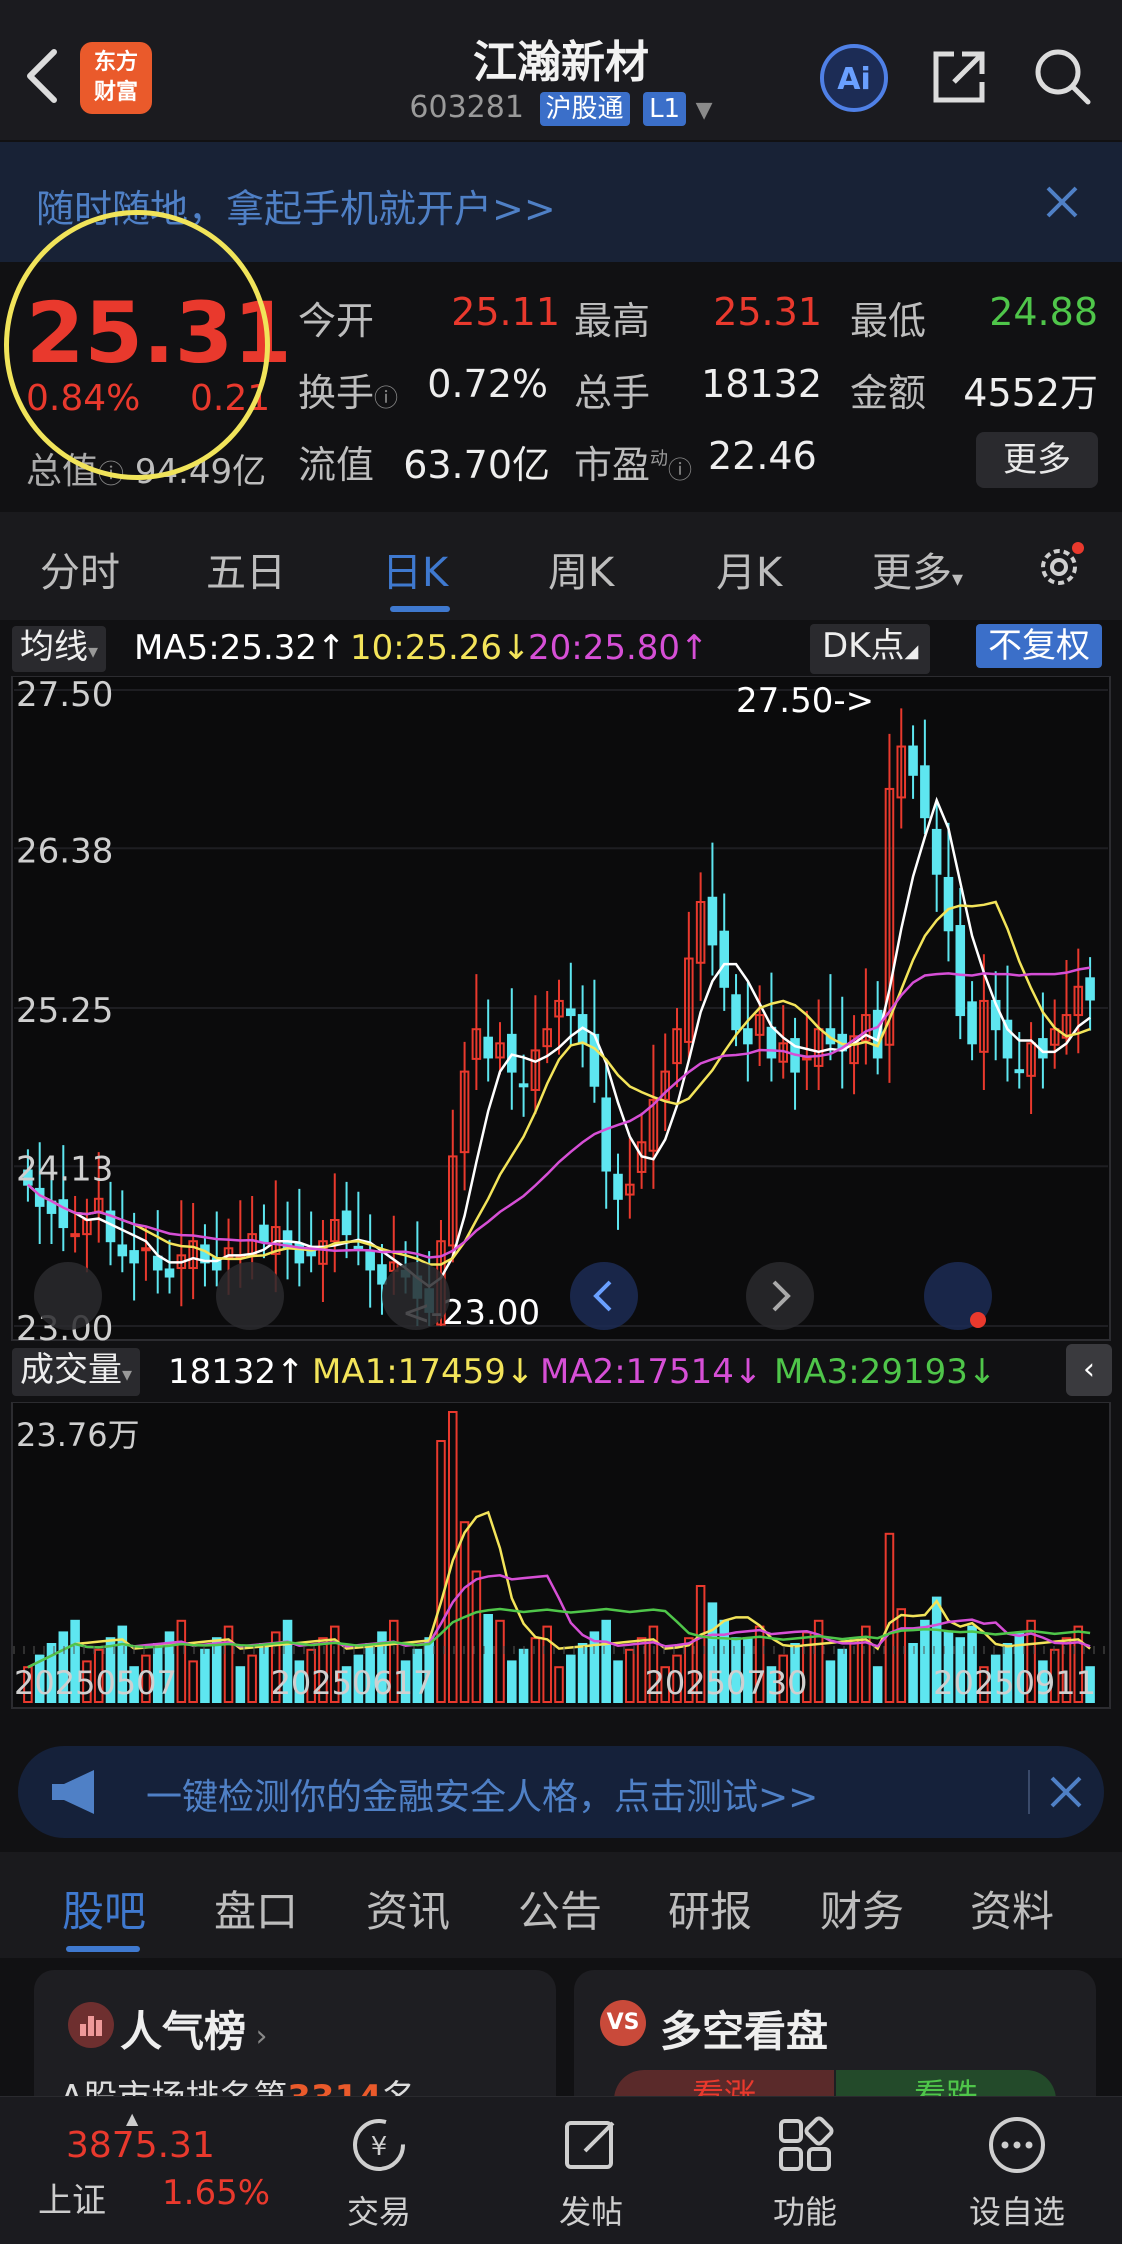  Describe the element at coordinates (379, 2173) in the screenshot. I see `nav-trade: ¥ 交易` at that location.